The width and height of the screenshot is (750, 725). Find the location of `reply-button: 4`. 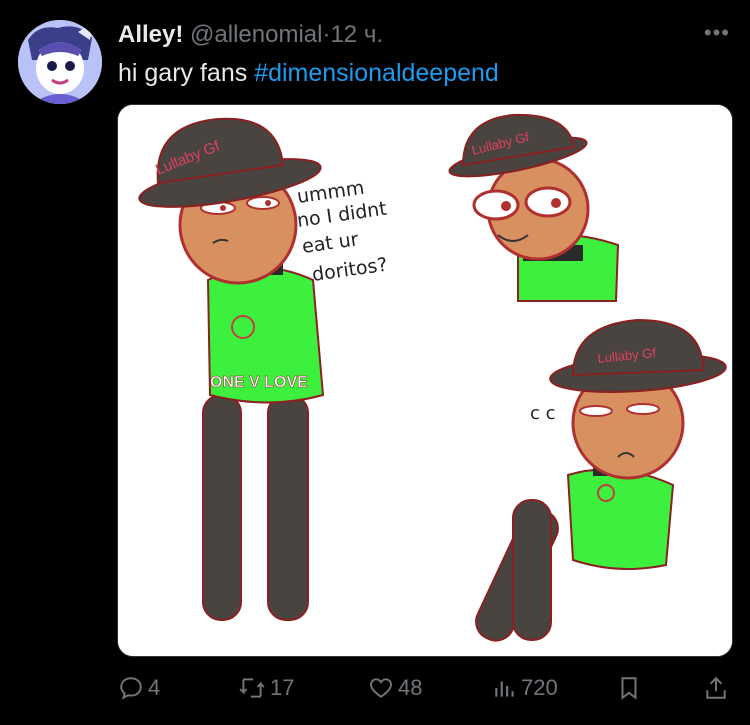

reply-button: 4 is located at coordinates (139, 688).